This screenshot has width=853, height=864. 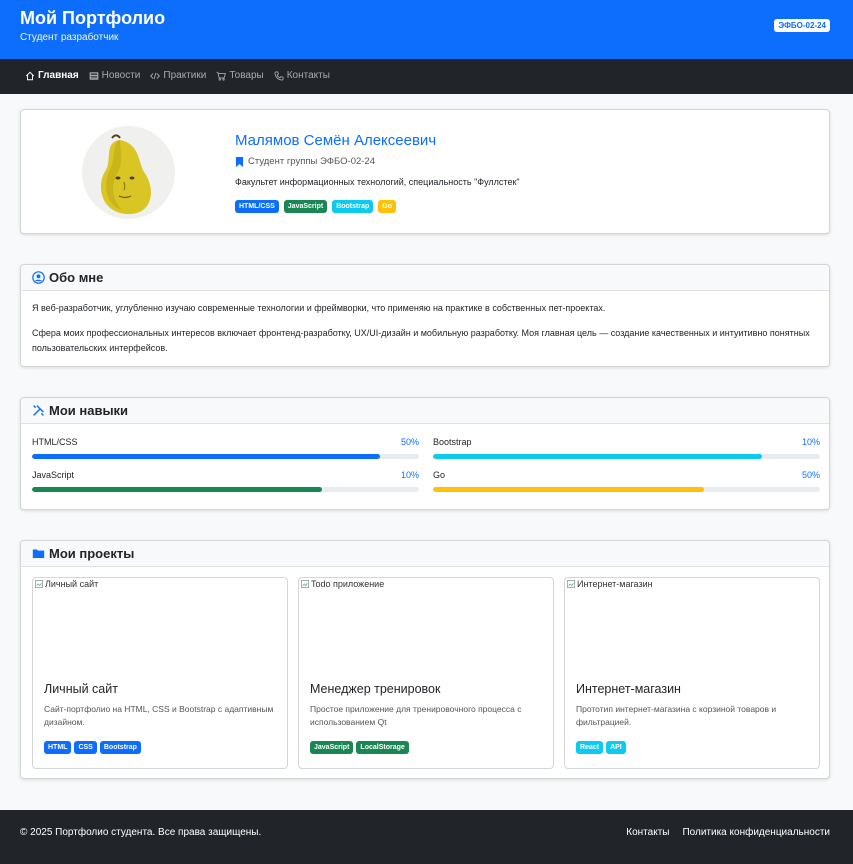 What do you see at coordinates (76, 277) in the screenshot?
I see `about-title: Обо мне` at bounding box center [76, 277].